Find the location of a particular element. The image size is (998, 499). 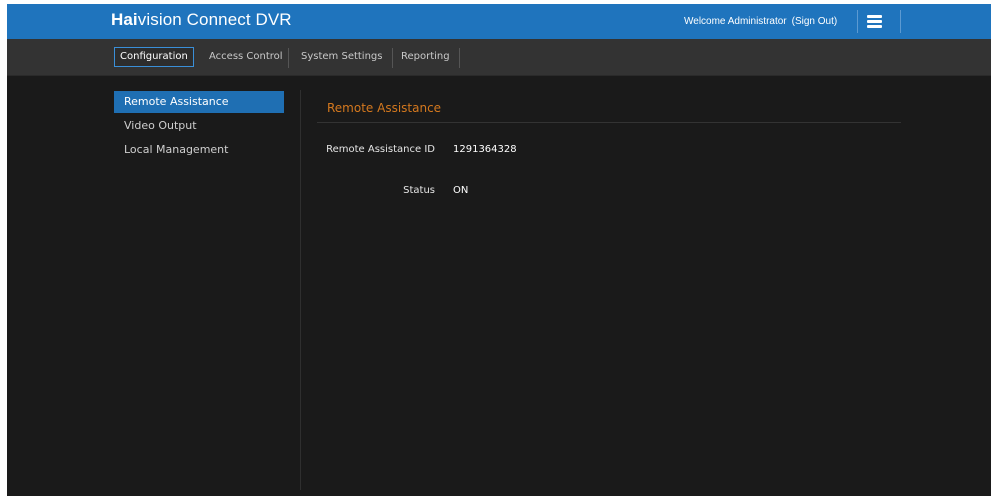

app-logo: Haivision Connect DVR is located at coordinates (201, 20).